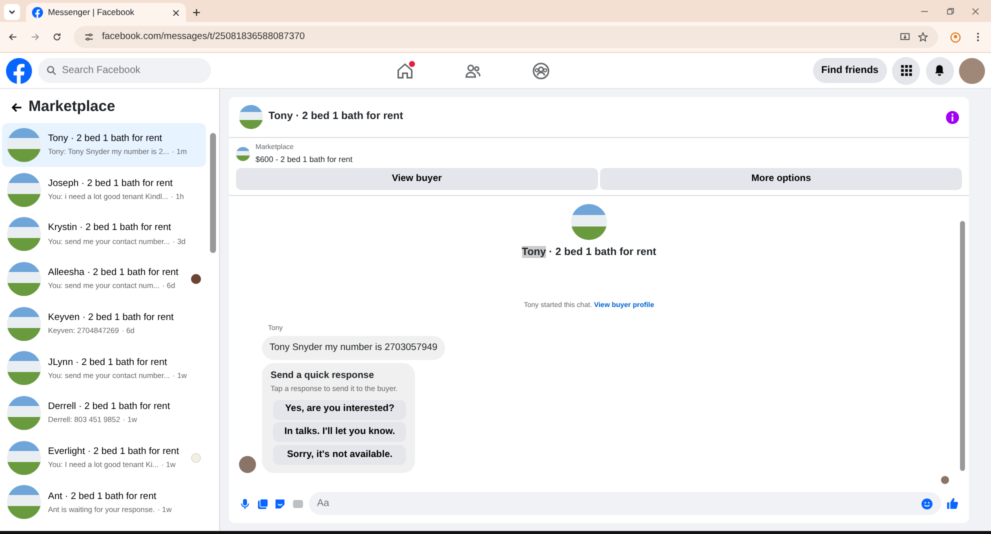 The image size is (991, 534). Describe the element at coordinates (322, 376) in the screenshot. I see `quick-response-title: Send a quick response` at that location.